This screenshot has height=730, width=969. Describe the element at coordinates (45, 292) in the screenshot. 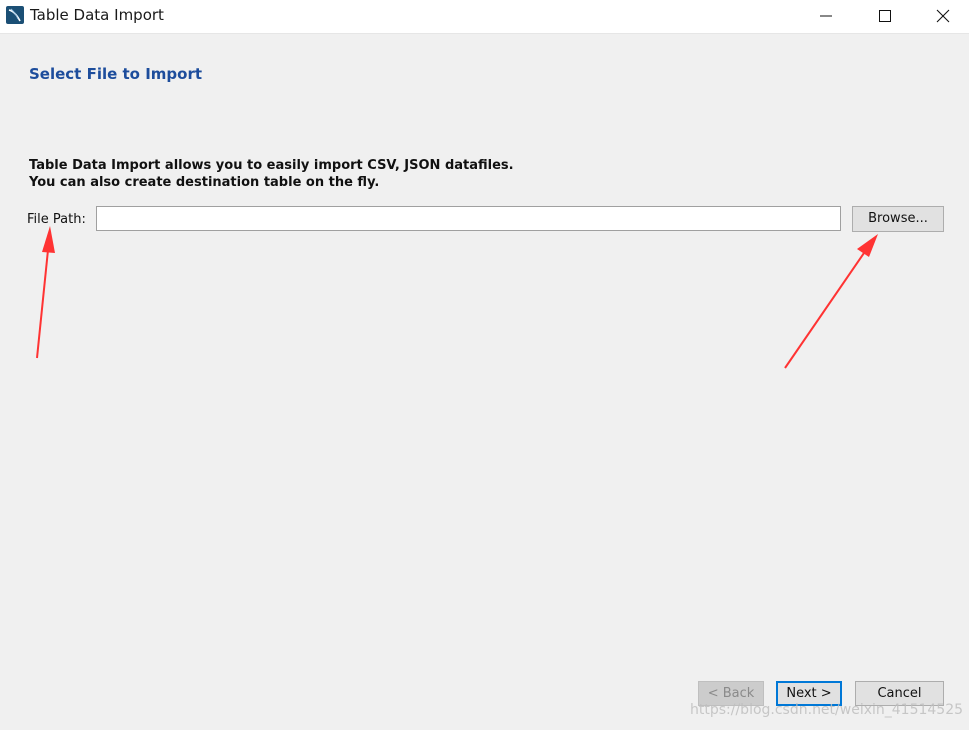

I see `arrow-to-file-path` at that location.